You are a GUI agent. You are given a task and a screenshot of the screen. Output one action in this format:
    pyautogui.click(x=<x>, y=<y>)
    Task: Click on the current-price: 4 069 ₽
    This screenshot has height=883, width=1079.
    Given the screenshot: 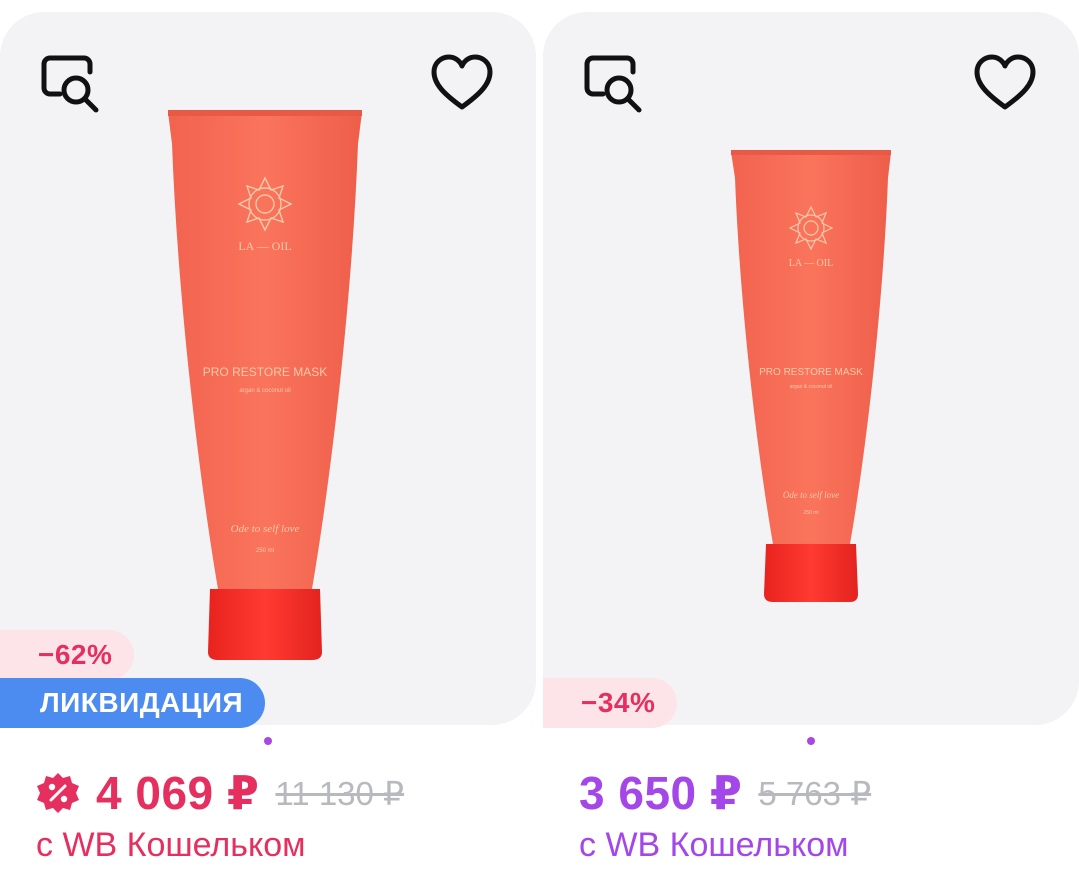 What is the action you would take?
    pyautogui.click(x=178, y=793)
    